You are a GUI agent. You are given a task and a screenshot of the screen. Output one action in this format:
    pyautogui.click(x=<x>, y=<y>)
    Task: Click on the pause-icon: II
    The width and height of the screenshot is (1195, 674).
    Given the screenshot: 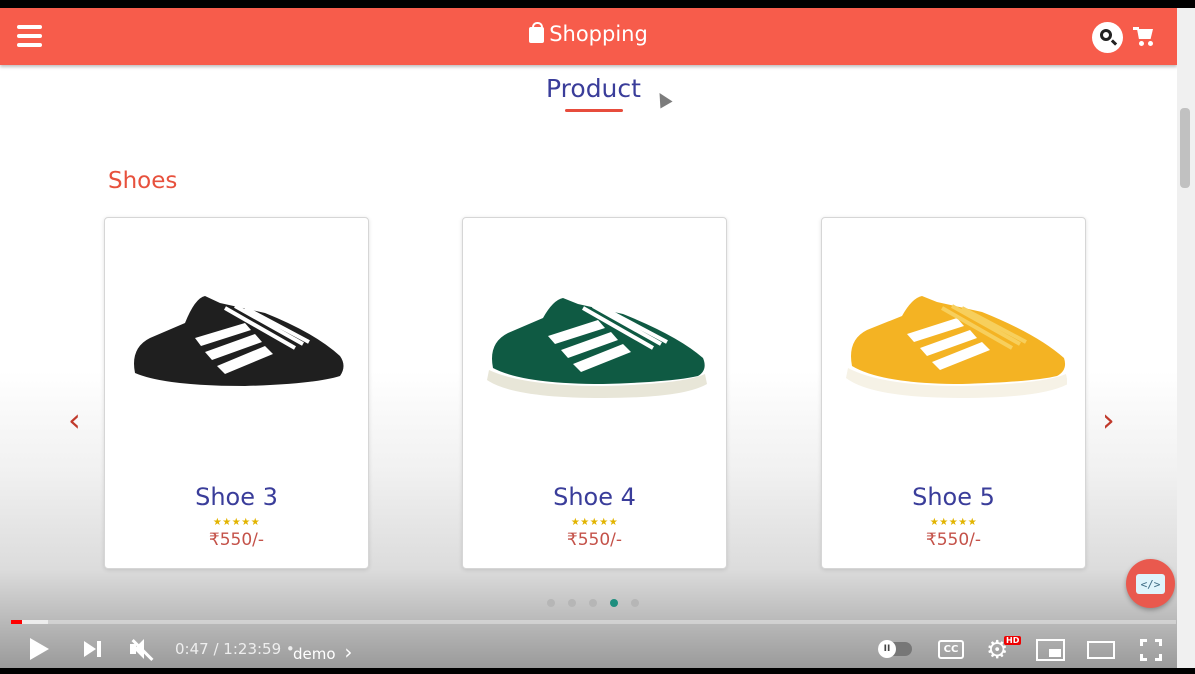 What is the action you would take?
    pyautogui.click(x=887, y=649)
    